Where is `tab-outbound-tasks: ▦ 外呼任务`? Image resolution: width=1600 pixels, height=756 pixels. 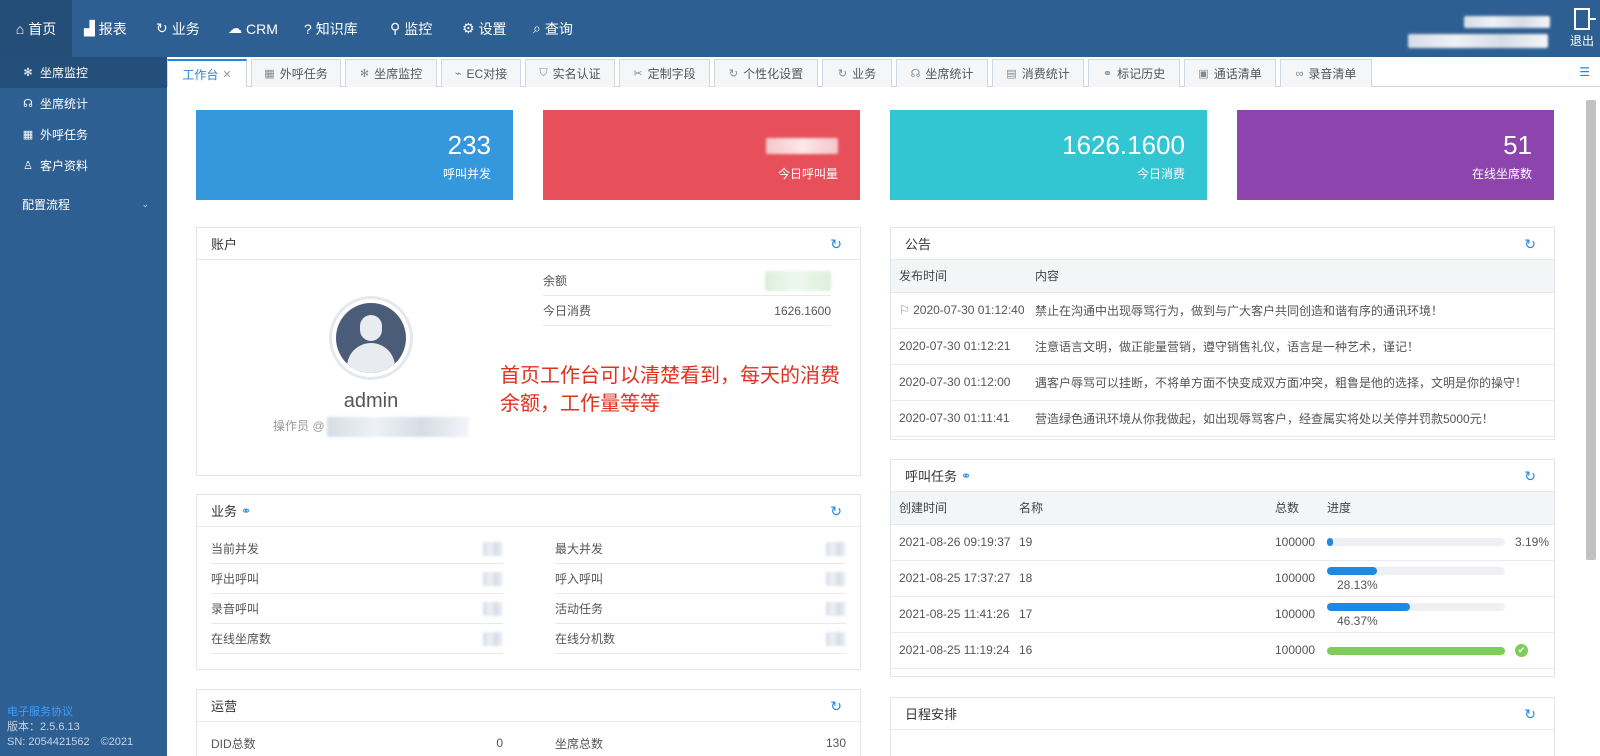
tab-outbound-tasks: ▦ 外呼任务 is located at coordinates (296, 73).